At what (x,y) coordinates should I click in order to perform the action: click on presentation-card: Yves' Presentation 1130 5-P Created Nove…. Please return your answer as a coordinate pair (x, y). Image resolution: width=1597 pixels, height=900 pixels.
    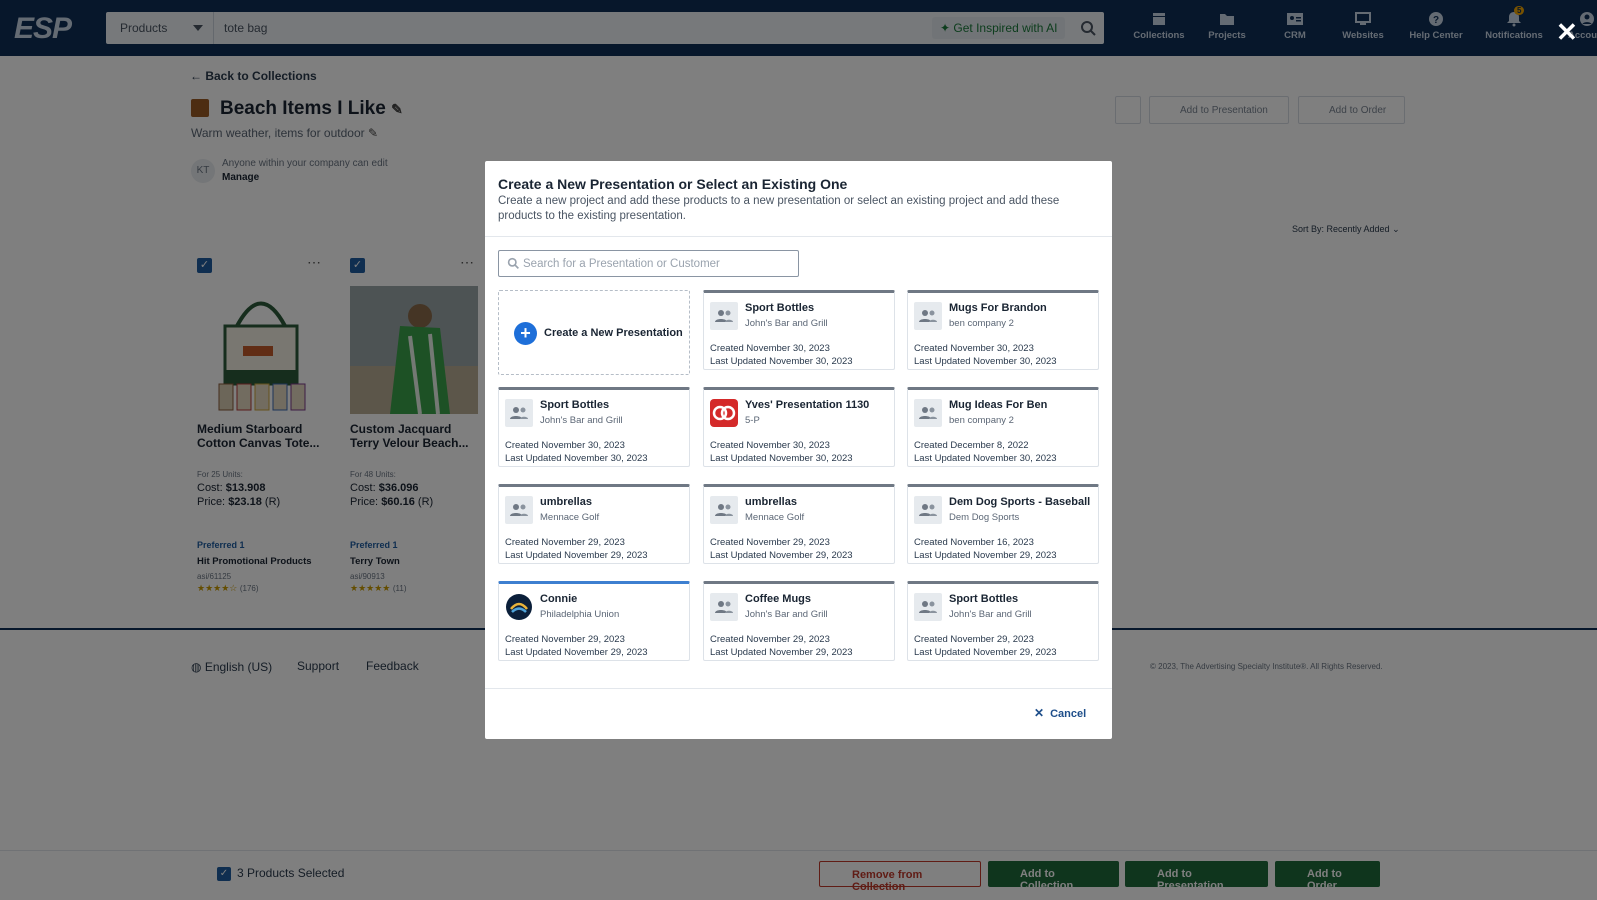
    Looking at the image, I should click on (799, 427).